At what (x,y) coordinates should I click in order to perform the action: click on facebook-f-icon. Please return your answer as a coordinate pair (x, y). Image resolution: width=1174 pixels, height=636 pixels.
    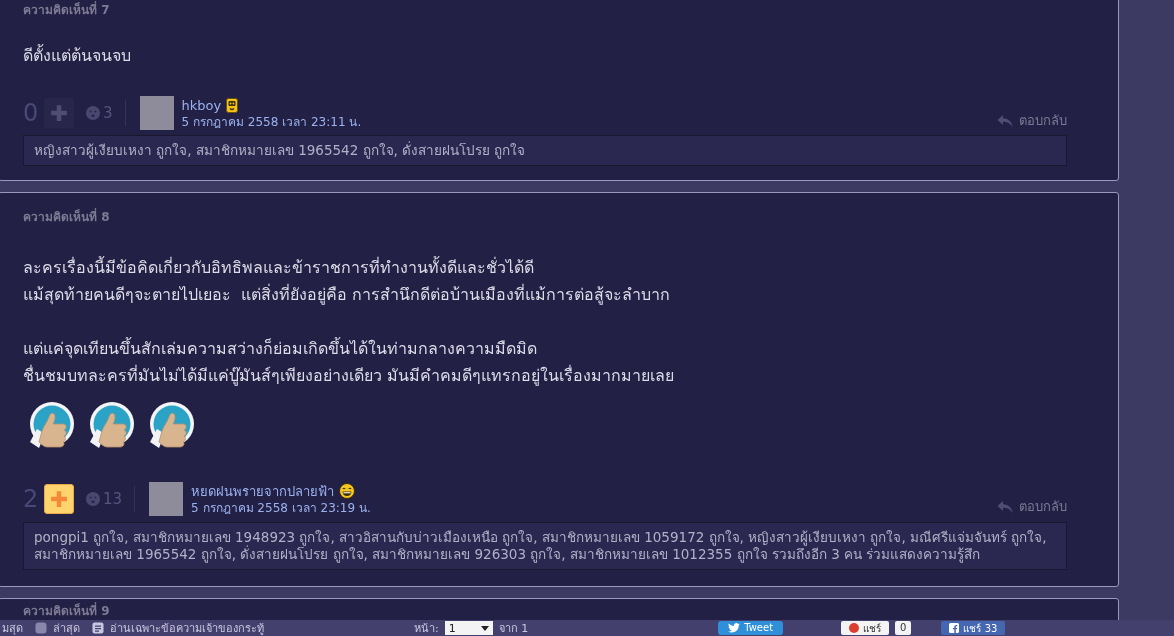
    Looking at the image, I should click on (954, 628).